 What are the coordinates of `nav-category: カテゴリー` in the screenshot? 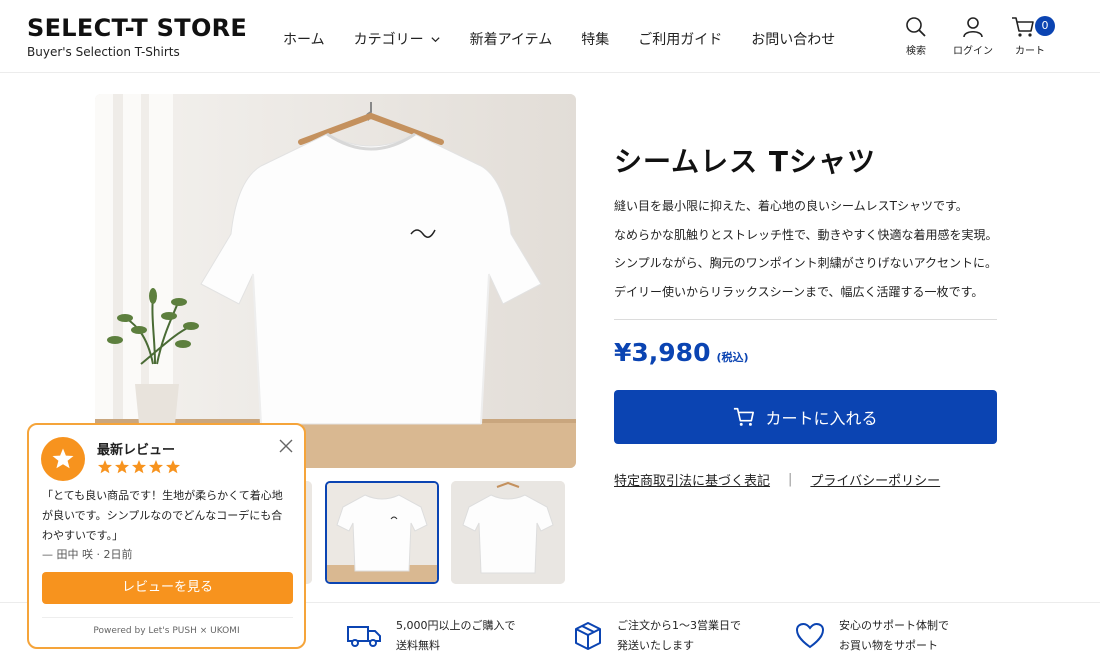 It's located at (397, 39).